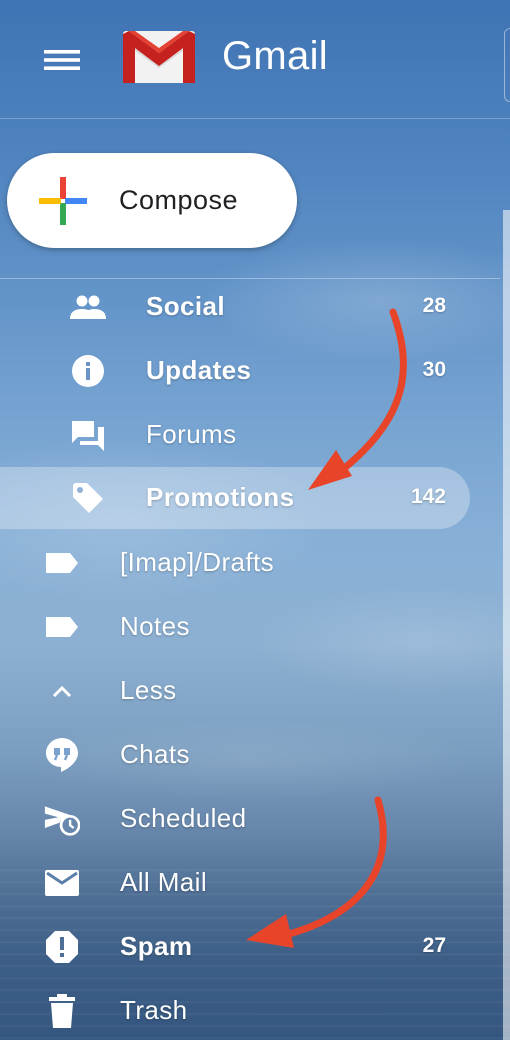 This screenshot has height=1040, width=510. Describe the element at coordinates (62, 1011) in the screenshot. I see `trash-icon` at that location.